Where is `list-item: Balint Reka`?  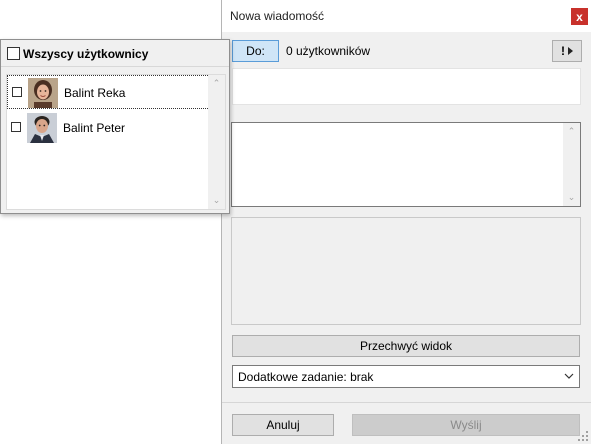 list-item: Balint Reka is located at coordinates (108, 92).